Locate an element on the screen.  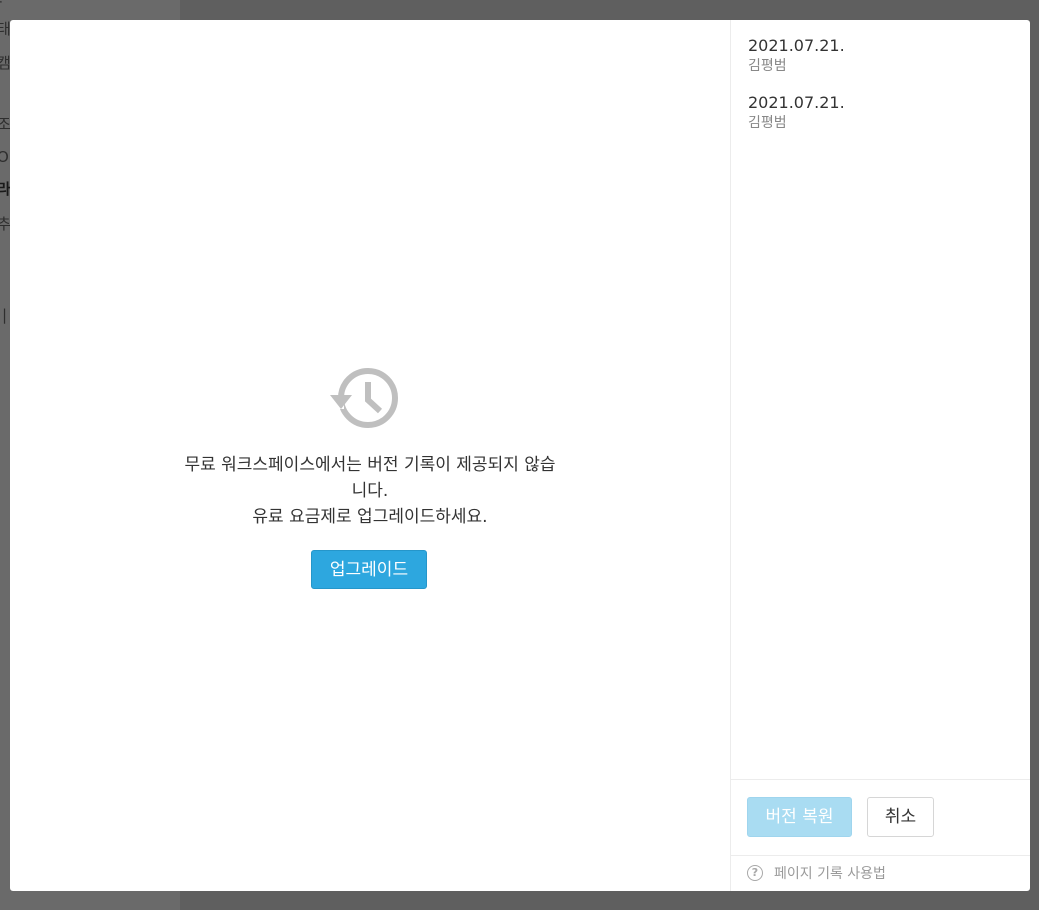
upgrade-button: 업그레이드 is located at coordinates (369, 569).